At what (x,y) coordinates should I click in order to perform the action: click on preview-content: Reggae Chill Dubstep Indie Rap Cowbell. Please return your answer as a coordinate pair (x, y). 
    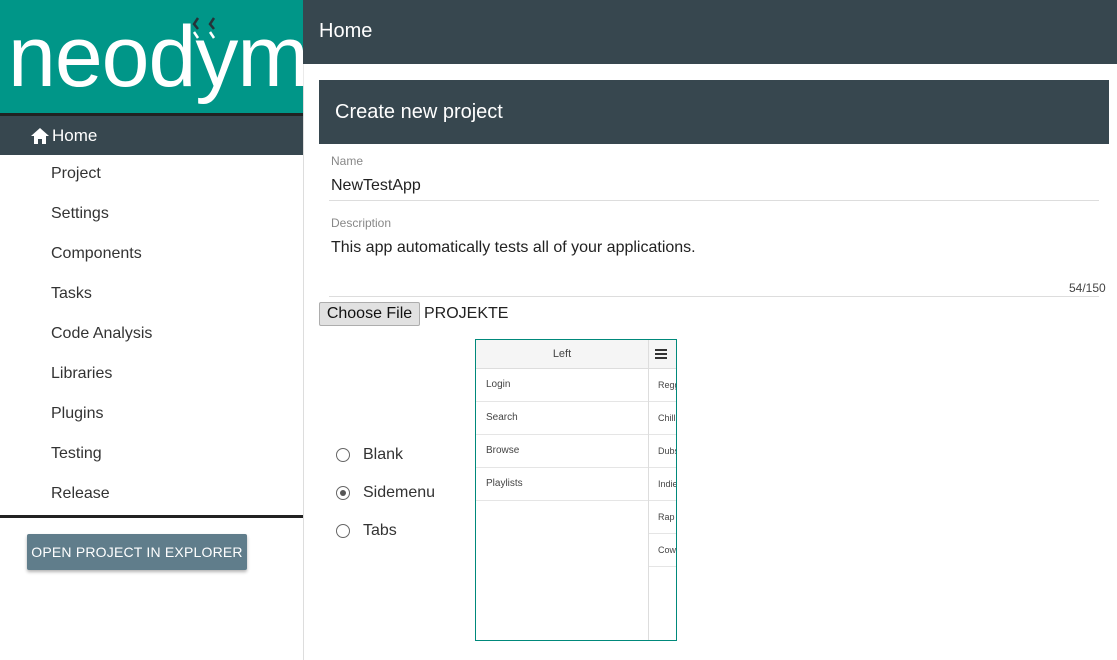
    Looking at the image, I should click on (662, 490).